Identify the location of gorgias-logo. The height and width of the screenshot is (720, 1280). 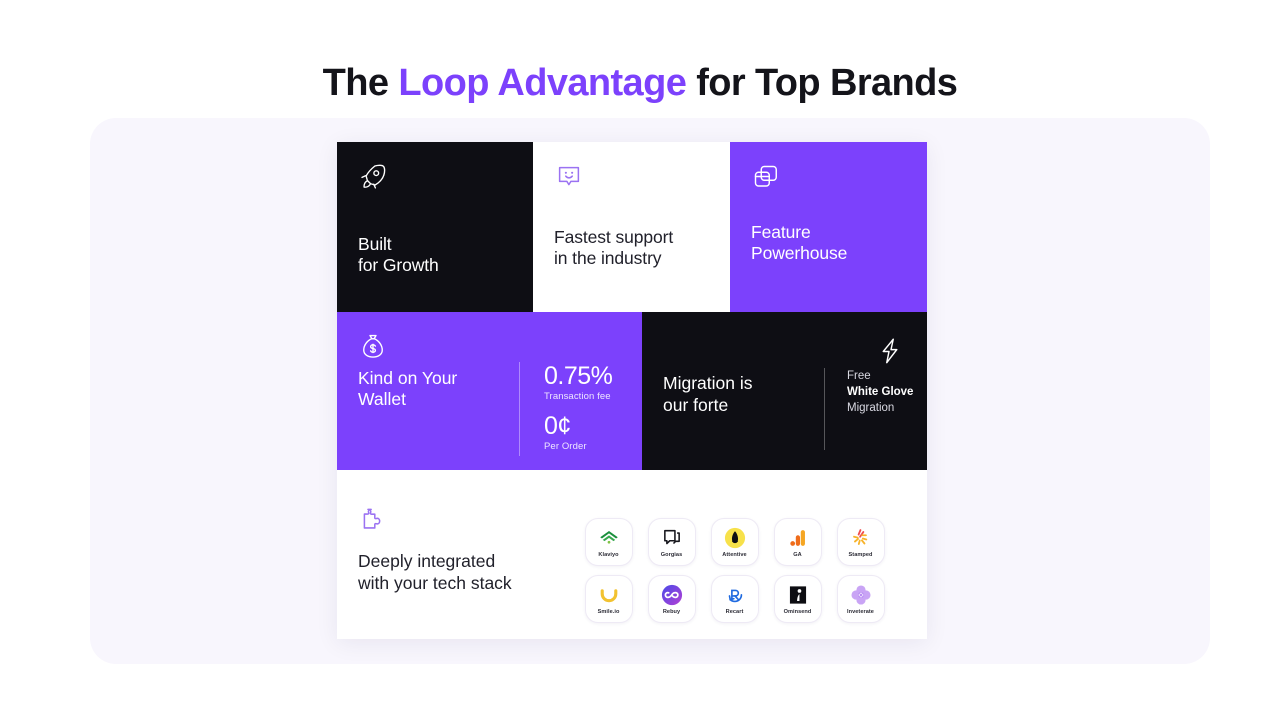
(672, 538).